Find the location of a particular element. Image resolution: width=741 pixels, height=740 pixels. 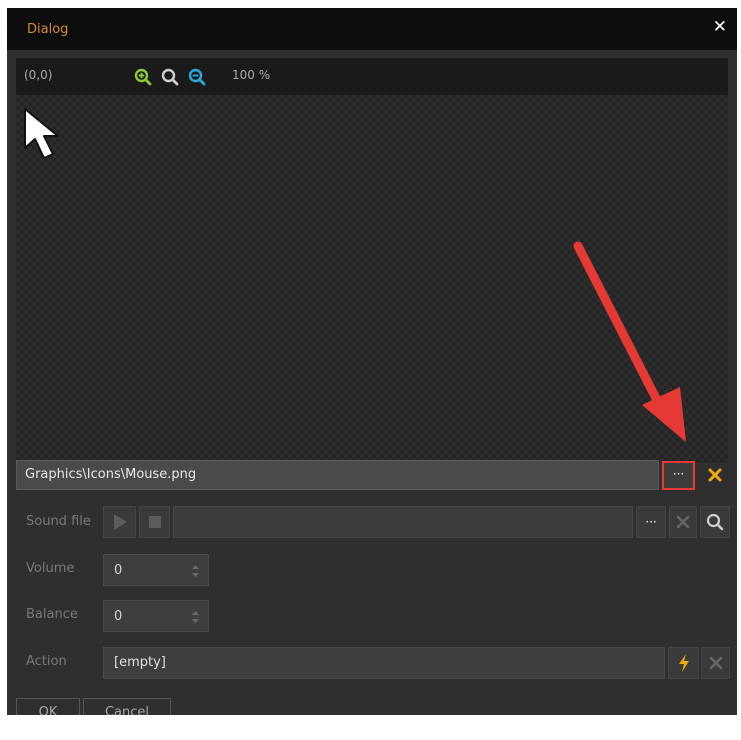

zoom-out-icon is located at coordinates (197, 77).